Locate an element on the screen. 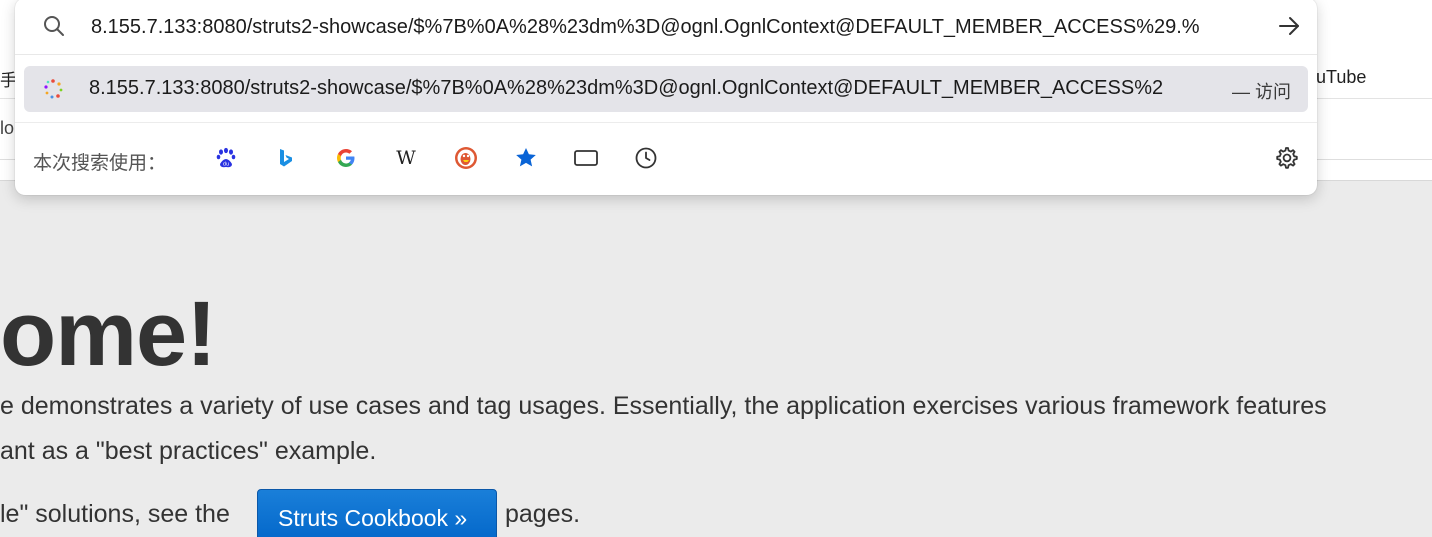 This screenshot has height=537, width=1432. url-input is located at coordinates (681, 27).